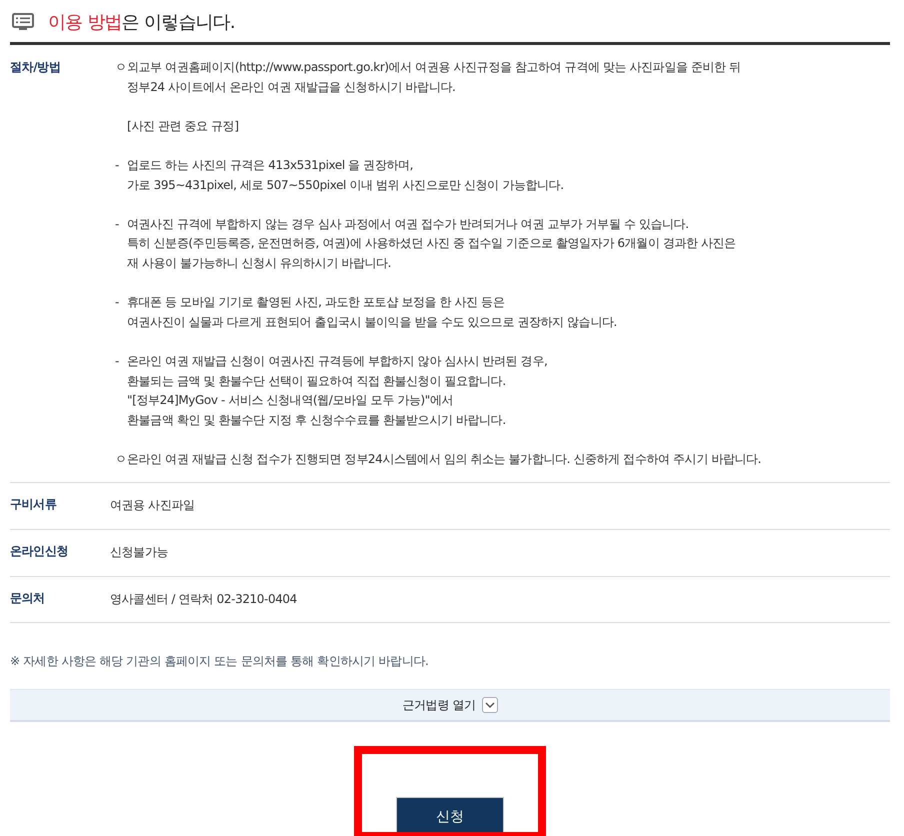 The image size is (904, 836). I want to click on row-value: 신청불가능, so click(139, 553).